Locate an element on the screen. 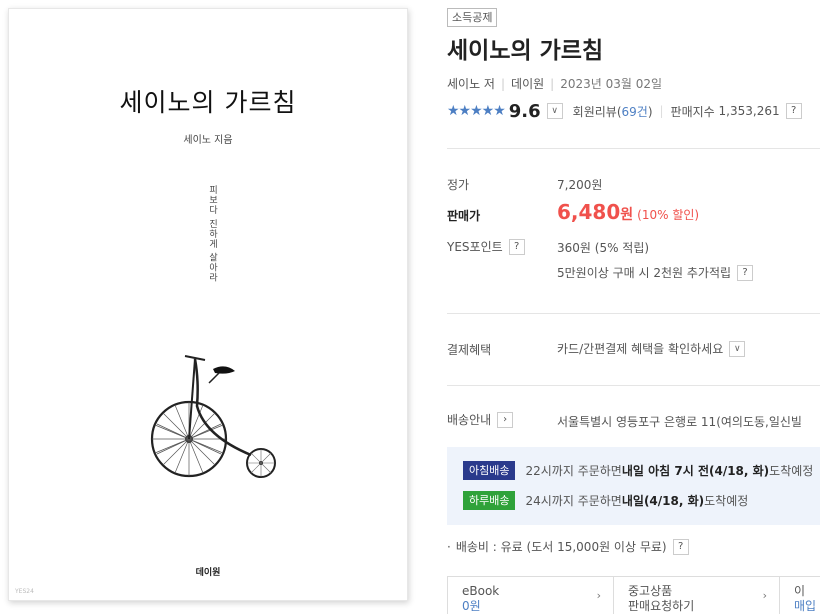 The image size is (820, 614). yes-point-label-group: YES포인트 ? is located at coordinates (486, 246).